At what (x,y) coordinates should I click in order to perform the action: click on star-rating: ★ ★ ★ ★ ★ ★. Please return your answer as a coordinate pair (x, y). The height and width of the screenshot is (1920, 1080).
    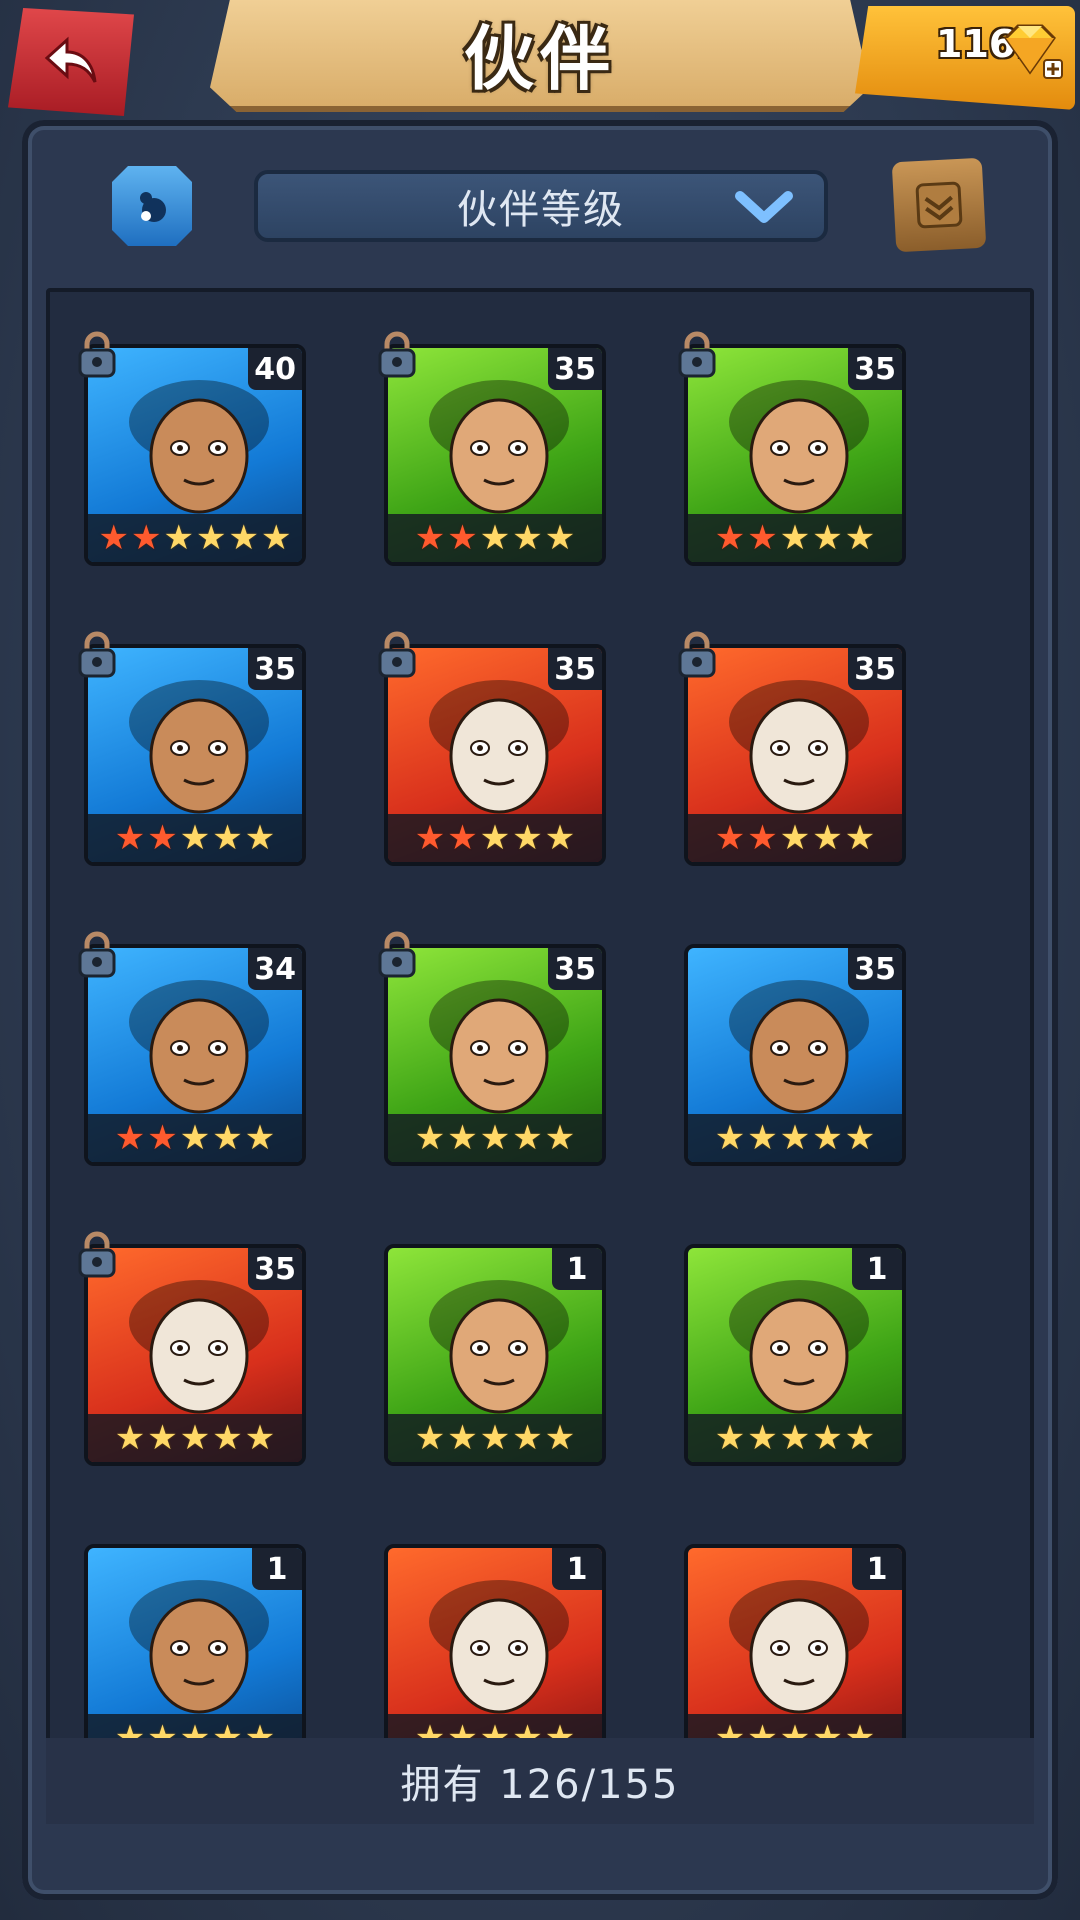
    Looking at the image, I should click on (195, 538).